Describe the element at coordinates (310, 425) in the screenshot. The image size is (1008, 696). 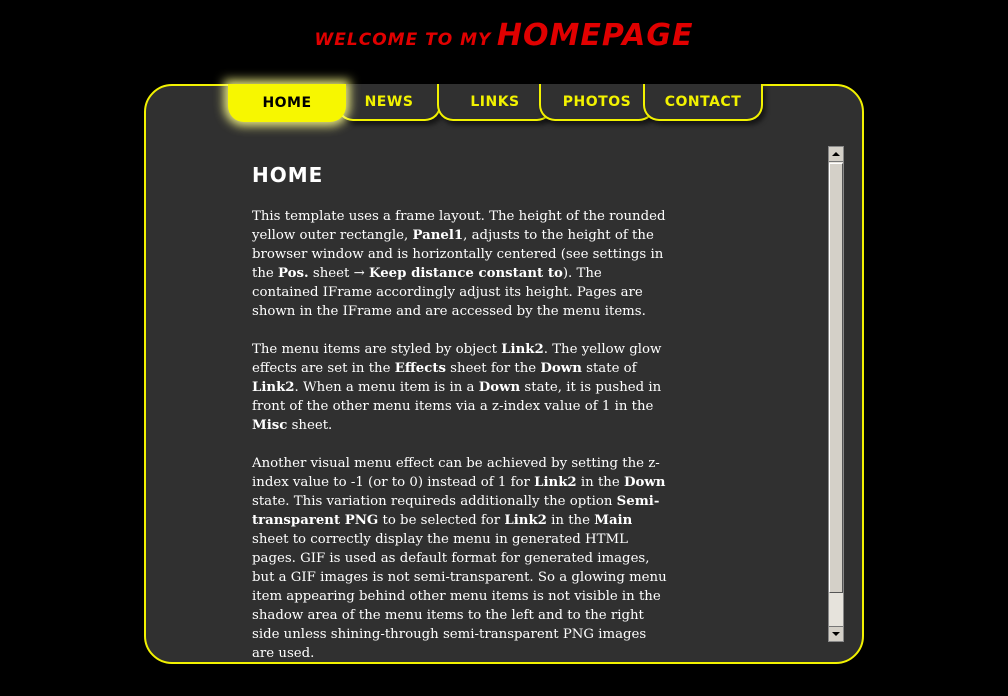
I see `text-run: sheet.` at that location.